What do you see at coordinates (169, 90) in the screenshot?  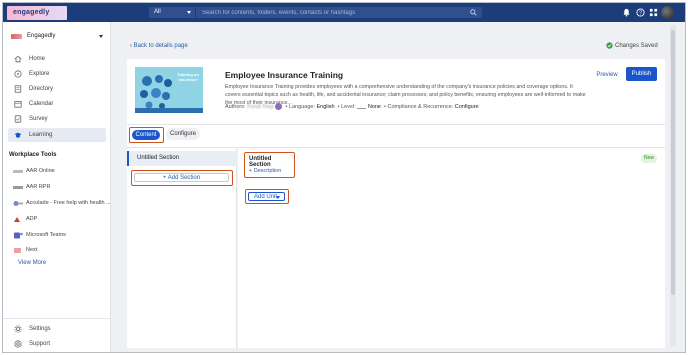 I see `course-thumbnail: Training on Insurance` at bounding box center [169, 90].